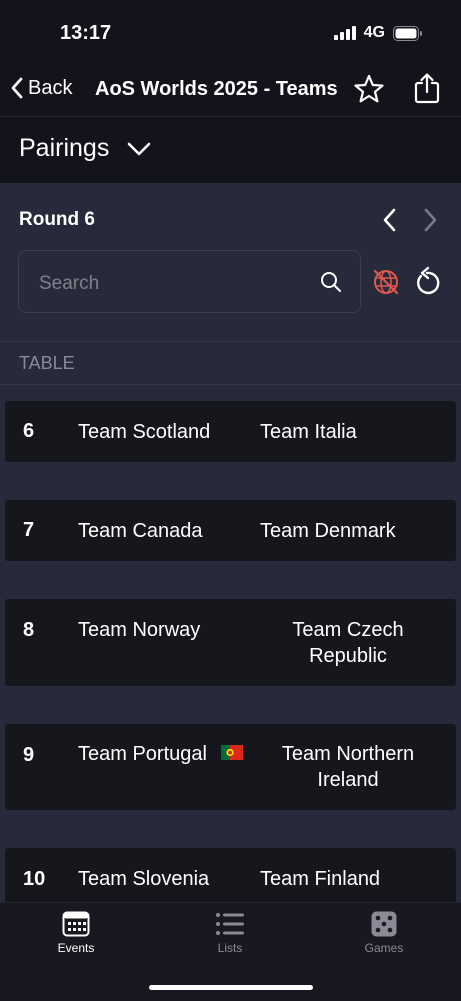 The image size is (461, 1001). Describe the element at coordinates (320, 879) in the screenshot. I see `team-two-name: Team Finland` at that location.